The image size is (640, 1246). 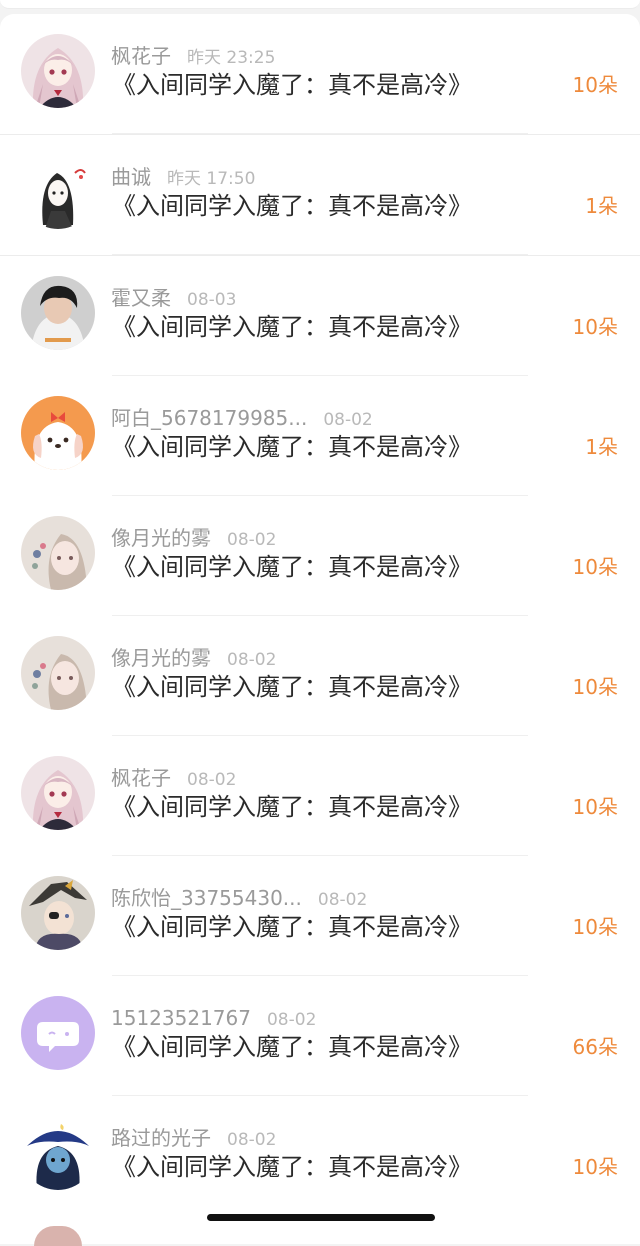 I want to click on list-item: 霍又柔 08-03 《入间同学入魔了：真不是高冷》 10朵, so click(x=320, y=316).